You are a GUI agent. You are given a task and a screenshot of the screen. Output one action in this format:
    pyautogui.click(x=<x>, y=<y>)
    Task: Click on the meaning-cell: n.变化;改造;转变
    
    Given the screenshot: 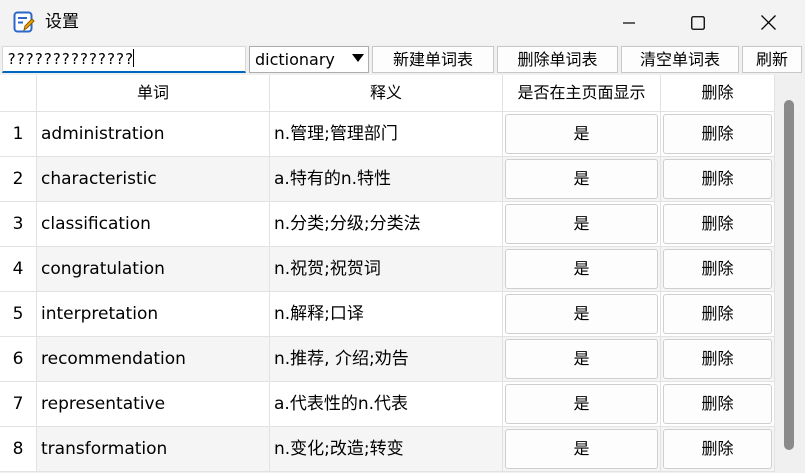 What is the action you would take?
    pyautogui.click(x=386, y=449)
    